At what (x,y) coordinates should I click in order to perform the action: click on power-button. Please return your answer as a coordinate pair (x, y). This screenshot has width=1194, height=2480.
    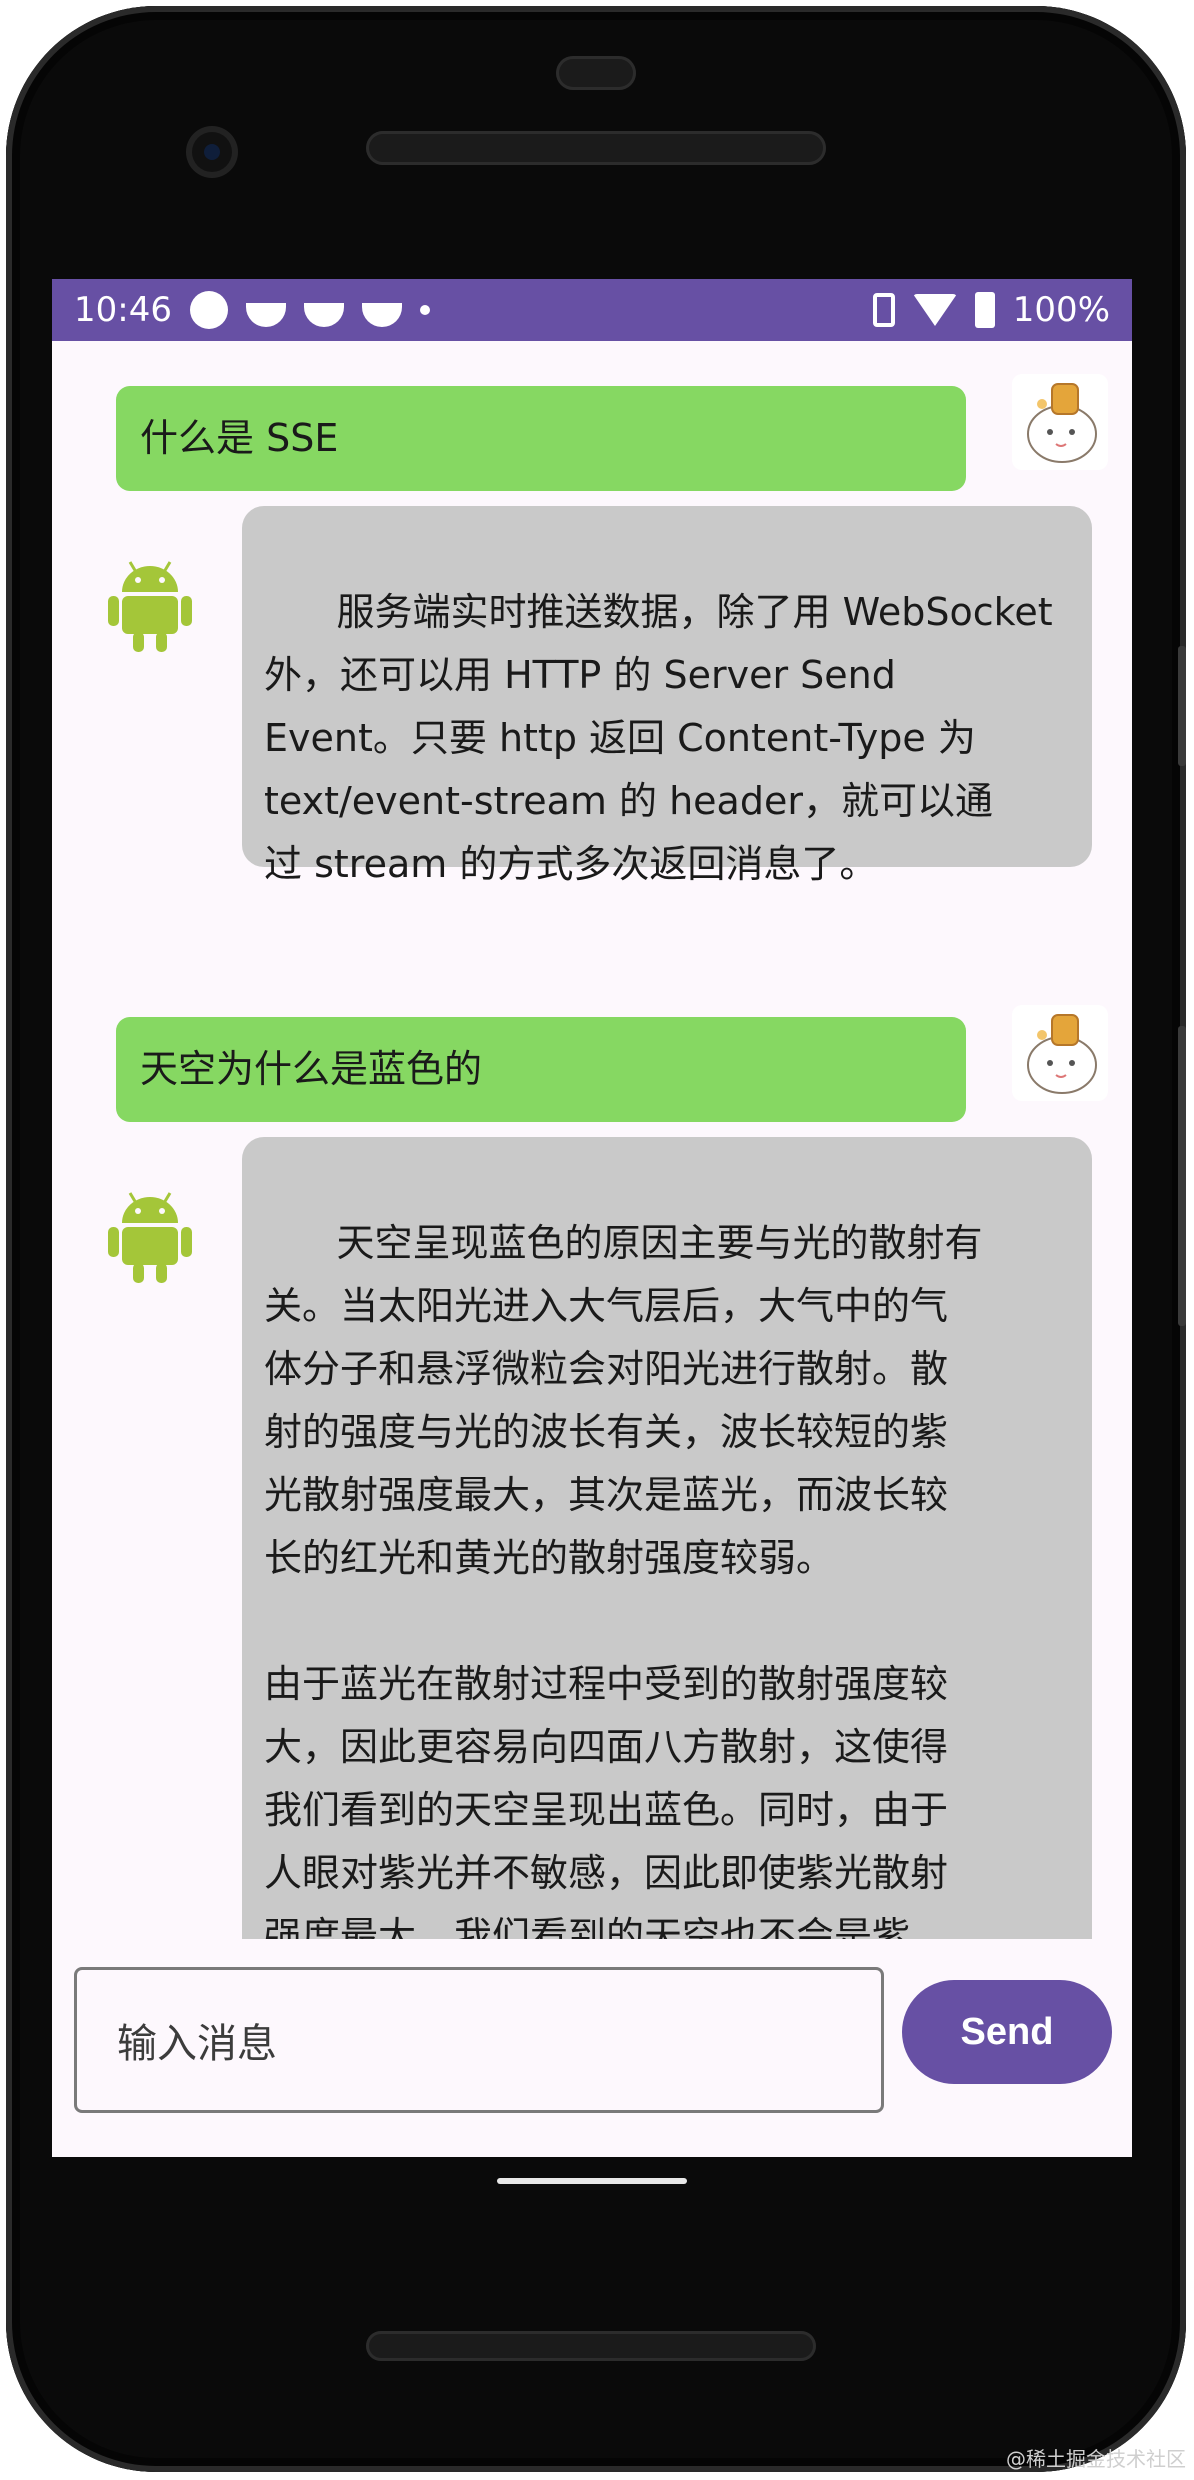
    Looking at the image, I should click on (1182, 706).